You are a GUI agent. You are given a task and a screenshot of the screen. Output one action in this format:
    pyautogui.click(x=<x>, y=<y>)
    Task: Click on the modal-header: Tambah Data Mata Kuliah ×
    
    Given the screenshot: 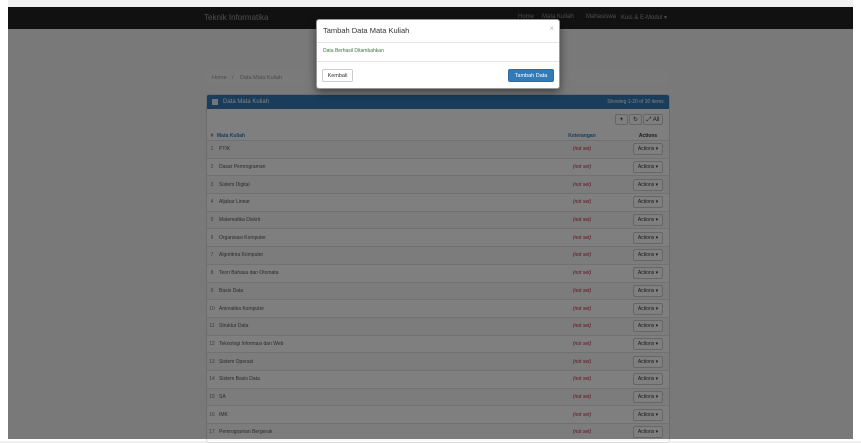 What is the action you would take?
    pyautogui.click(x=438, y=31)
    